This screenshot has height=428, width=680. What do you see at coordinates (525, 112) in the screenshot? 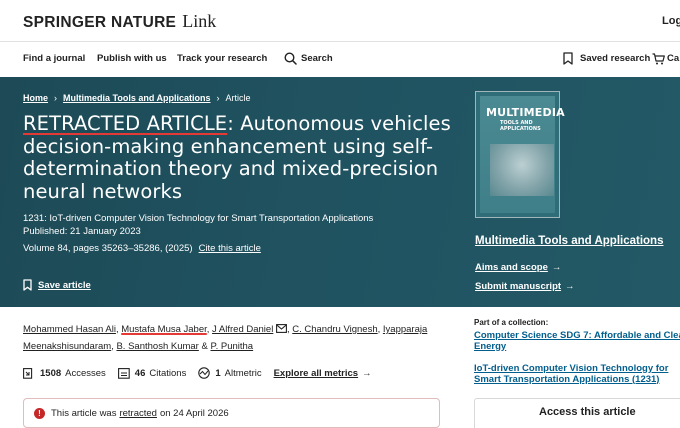
I see `cover-title: MULTIMEDIA` at bounding box center [525, 112].